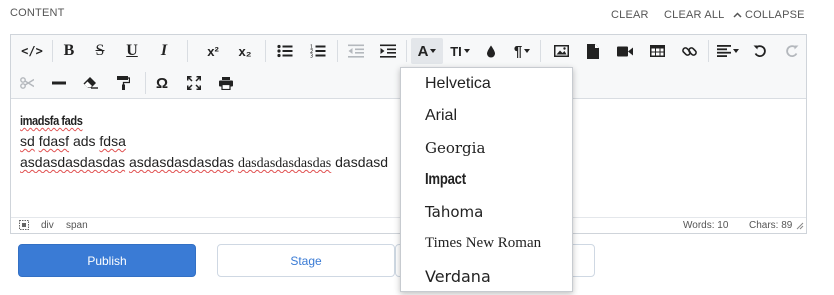 Image resolution: width=834 pixels, height=295 pixels. What do you see at coordinates (799, 225) in the screenshot?
I see `resize-handle-icon` at bounding box center [799, 225].